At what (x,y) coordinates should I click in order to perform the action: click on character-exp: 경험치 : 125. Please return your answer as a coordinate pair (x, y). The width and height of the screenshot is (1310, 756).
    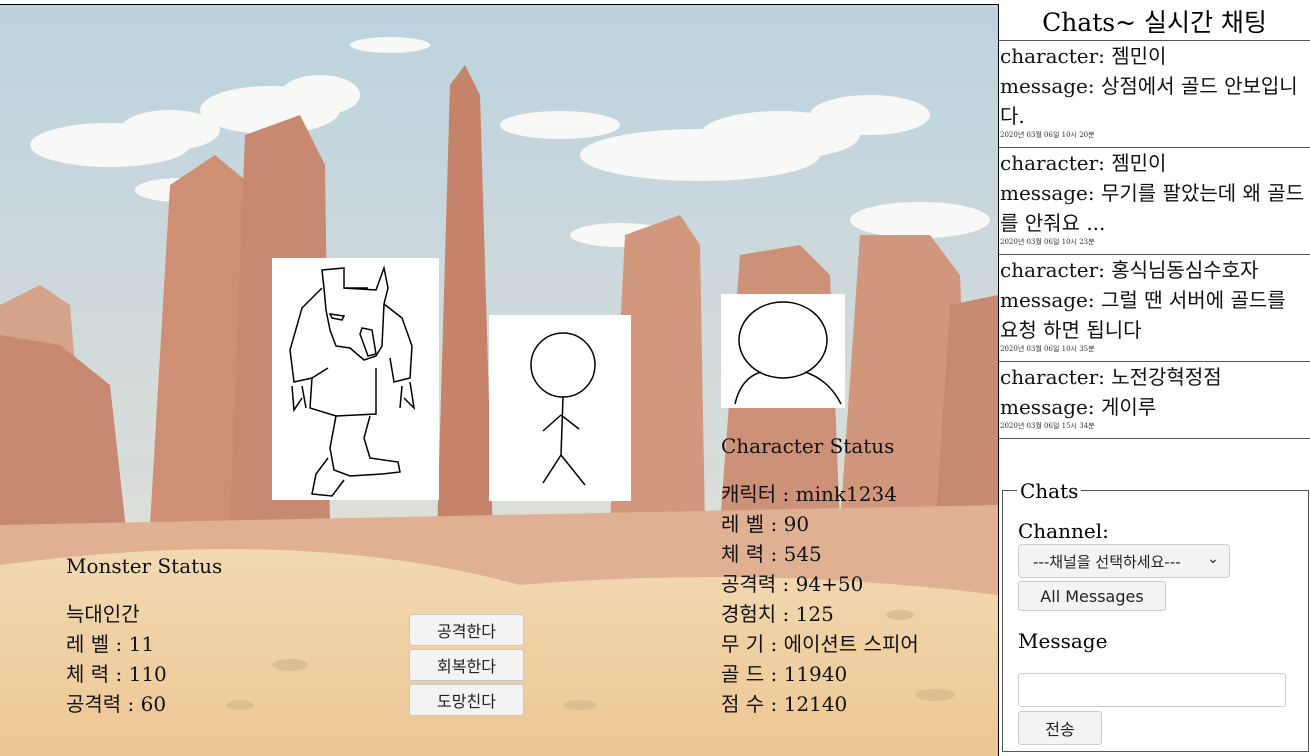
    Looking at the image, I should click on (777, 614).